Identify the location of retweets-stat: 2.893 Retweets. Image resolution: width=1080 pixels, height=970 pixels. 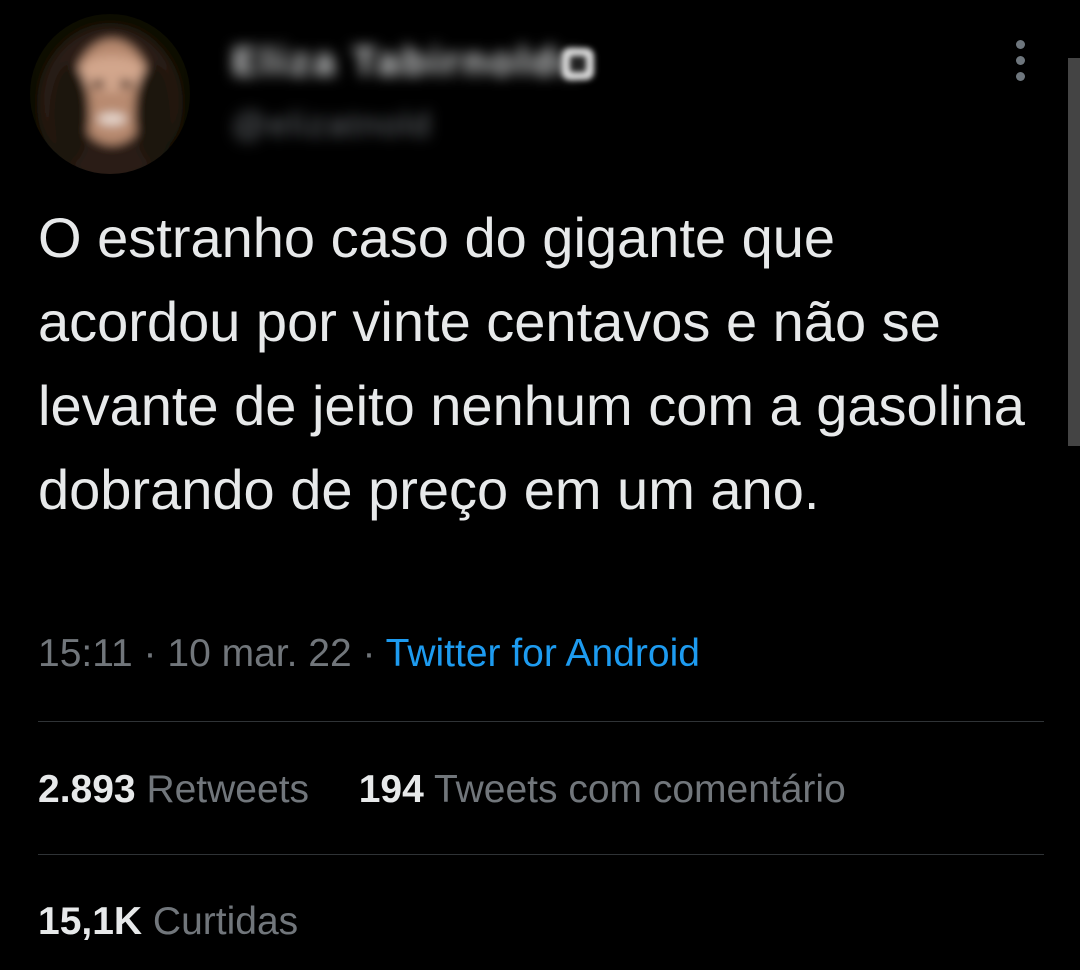
(179, 789).